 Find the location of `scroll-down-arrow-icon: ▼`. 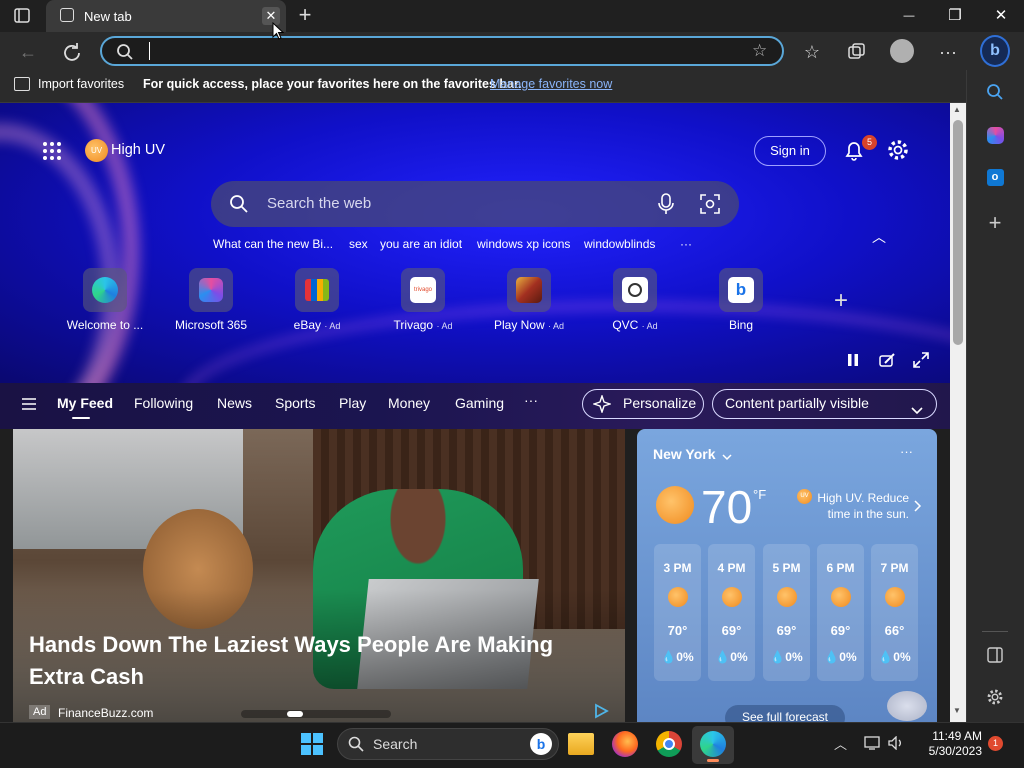

scroll-down-arrow-icon: ▼ is located at coordinates (957, 710).